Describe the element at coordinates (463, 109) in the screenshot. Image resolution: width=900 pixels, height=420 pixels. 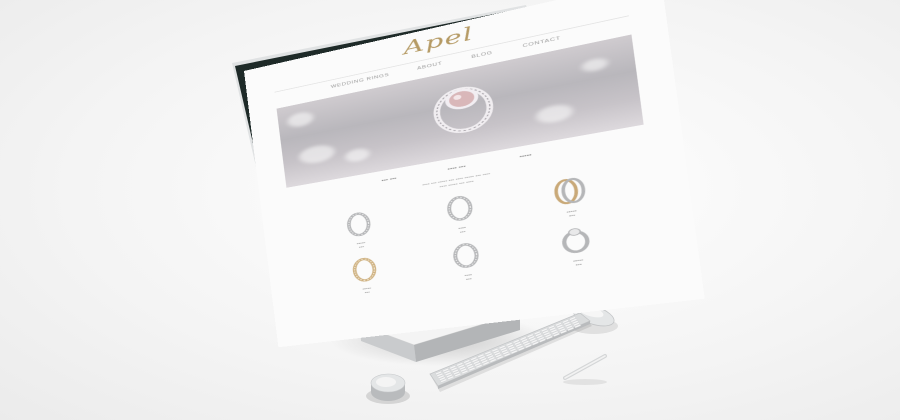
I see `ring-photo` at that location.